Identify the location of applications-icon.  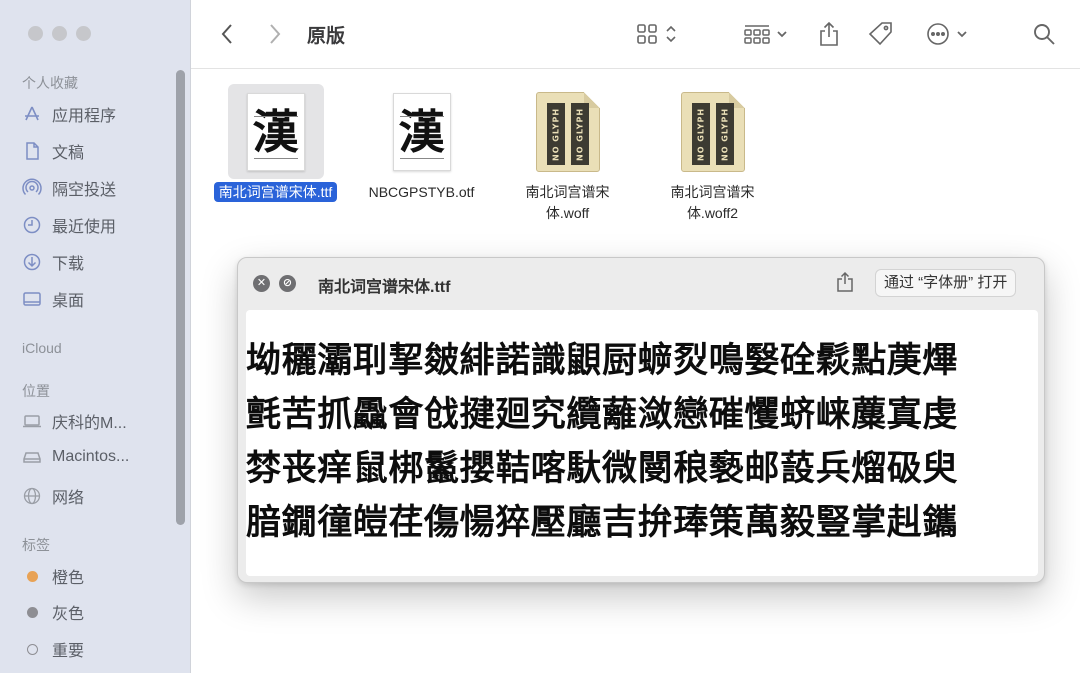
(32, 114).